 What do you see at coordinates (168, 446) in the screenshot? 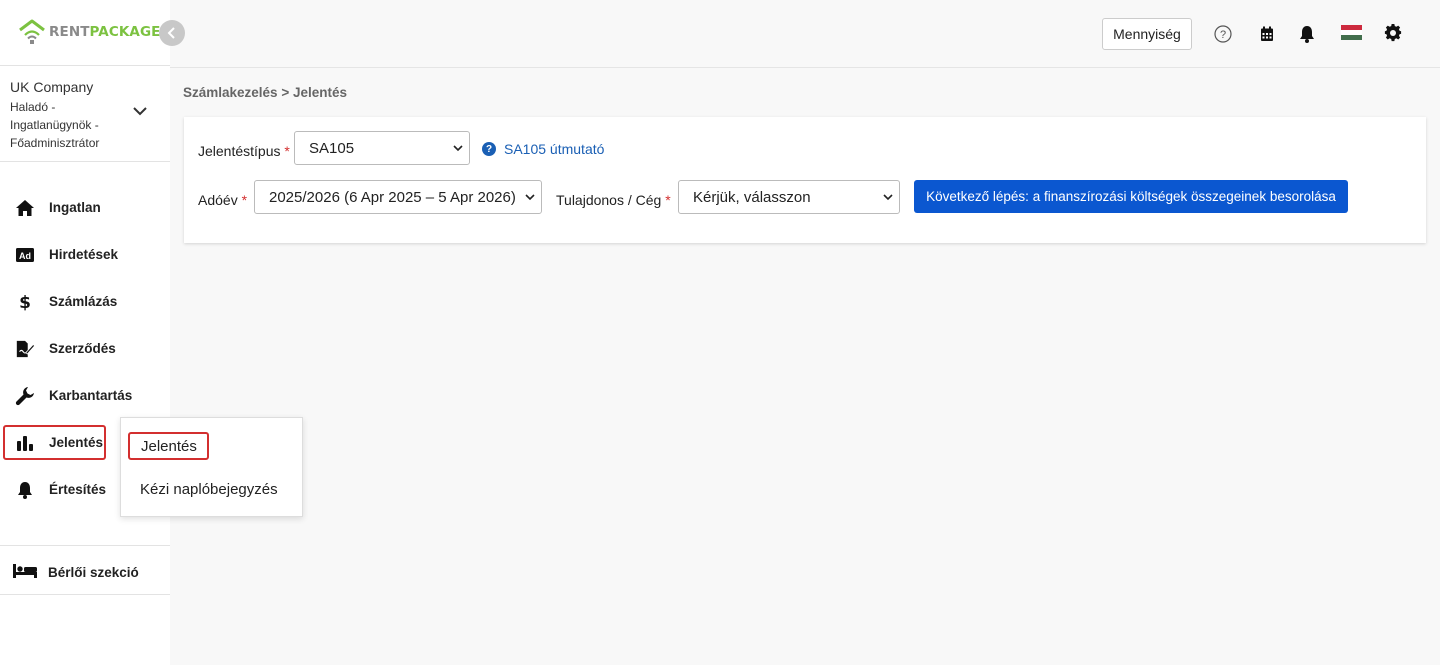
I see `submenu-item-jelentes: Jelentés` at bounding box center [168, 446].